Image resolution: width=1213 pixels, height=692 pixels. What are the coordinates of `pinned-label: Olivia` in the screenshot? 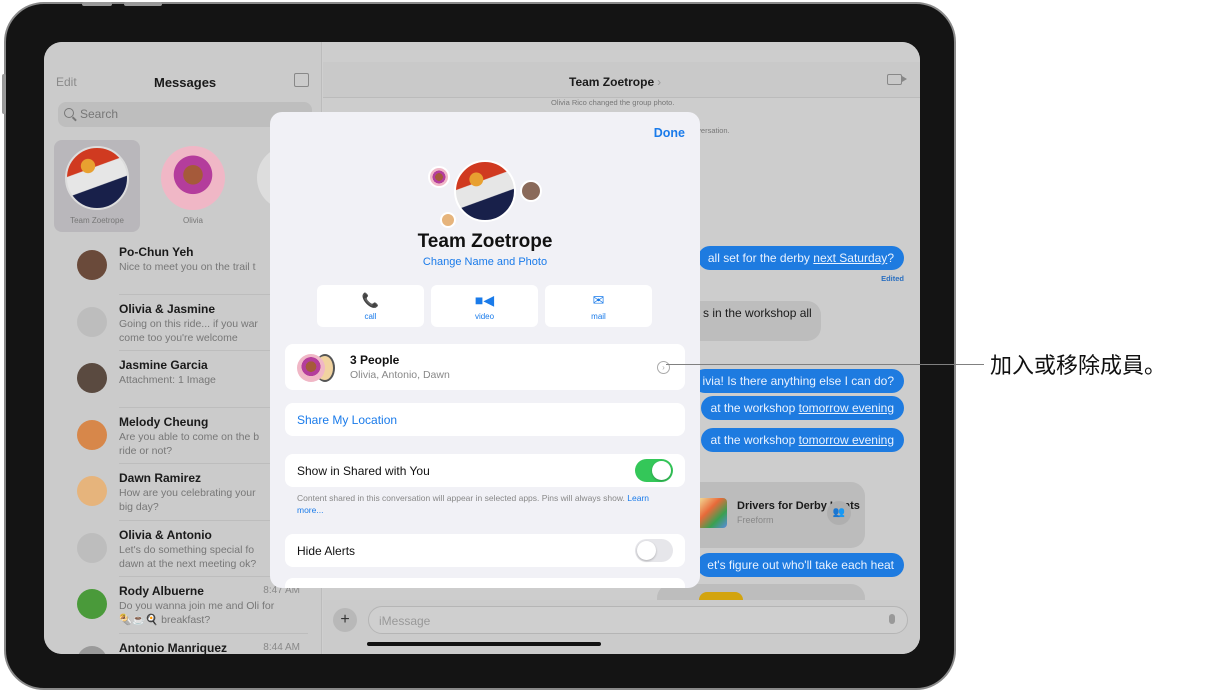 It's located at (192, 220).